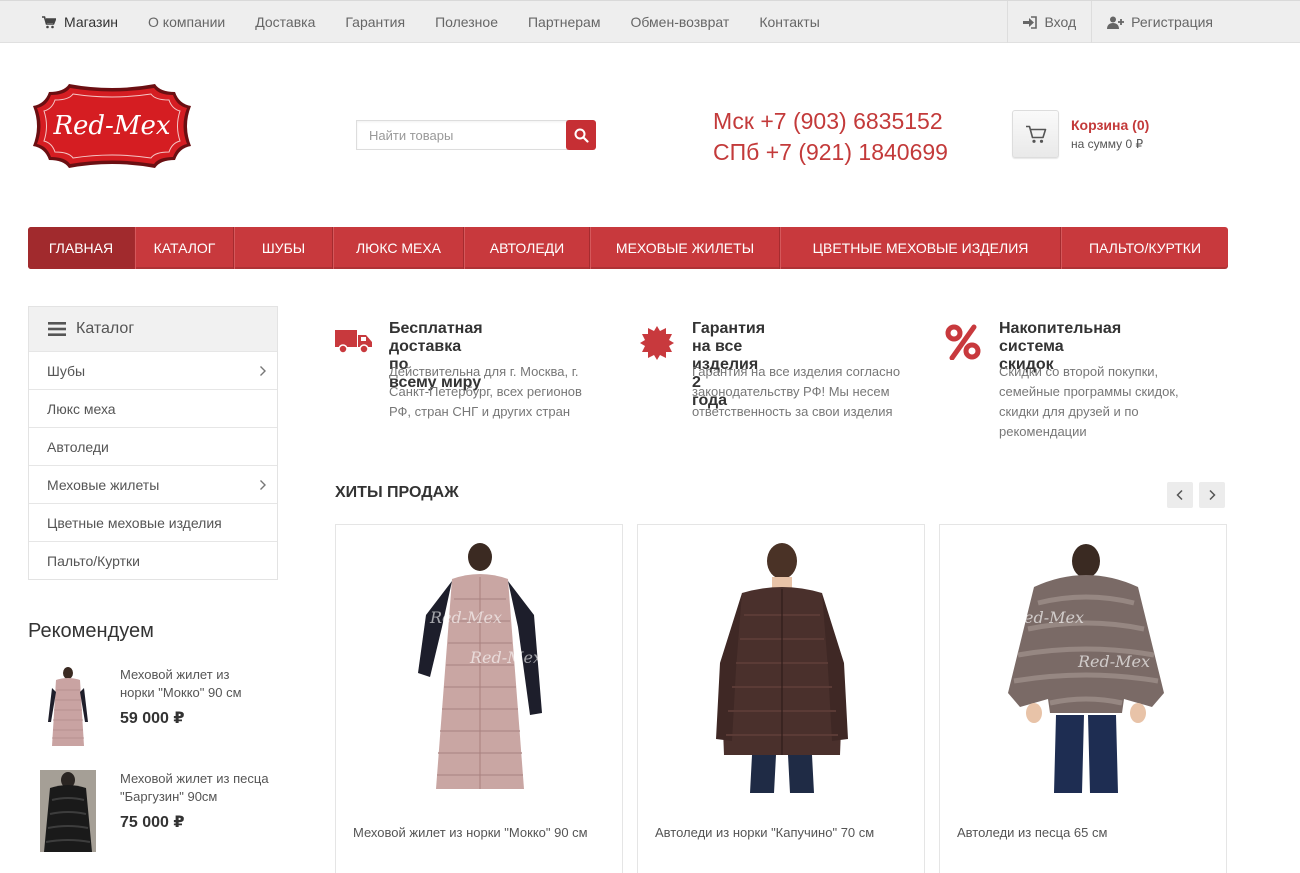 The height and width of the screenshot is (873, 1300). What do you see at coordinates (153, 370) in the screenshot?
I see `catalog-item-fur-coats: Шубы` at bounding box center [153, 370].